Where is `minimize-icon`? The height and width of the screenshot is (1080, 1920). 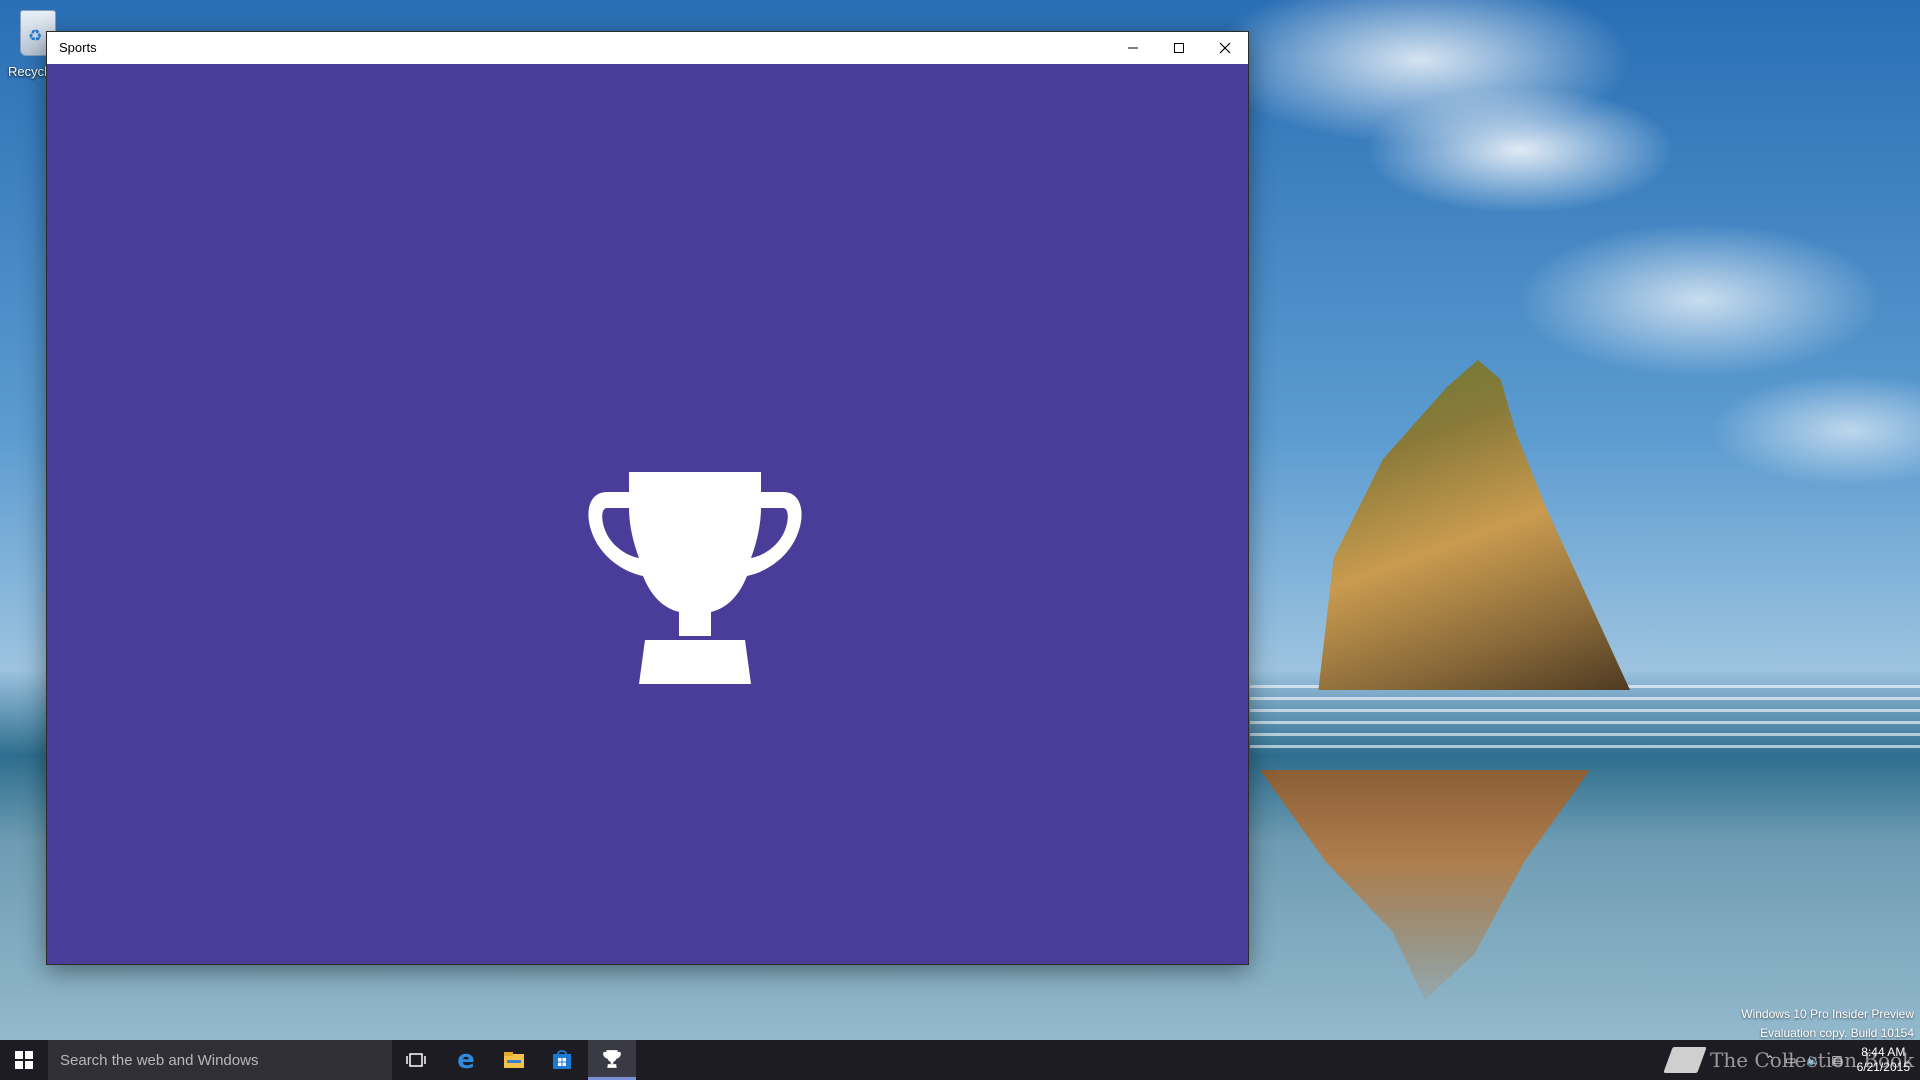
minimize-icon is located at coordinates (1133, 48).